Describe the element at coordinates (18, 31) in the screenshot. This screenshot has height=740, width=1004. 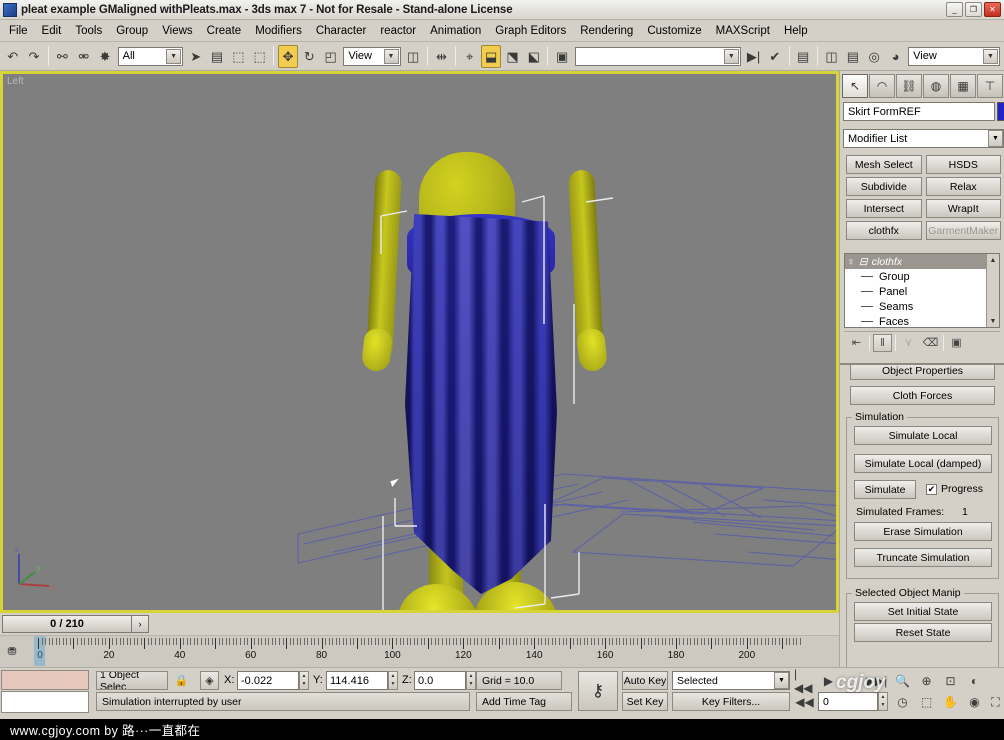
I see `menu-file: File` at that location.